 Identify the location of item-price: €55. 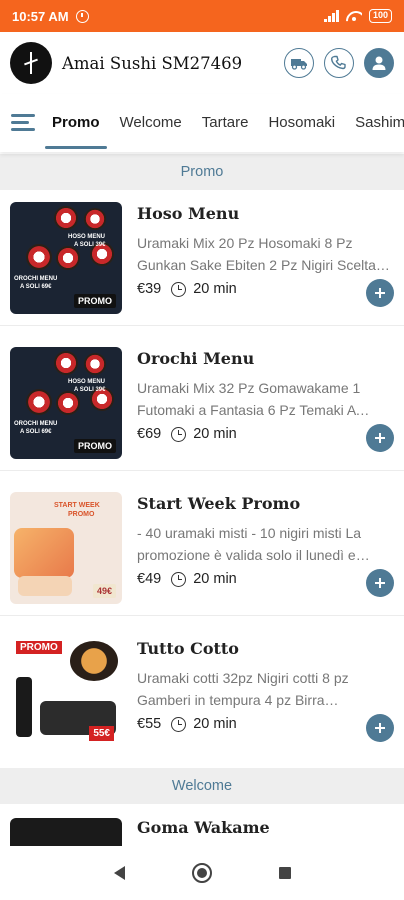
(149, 724).